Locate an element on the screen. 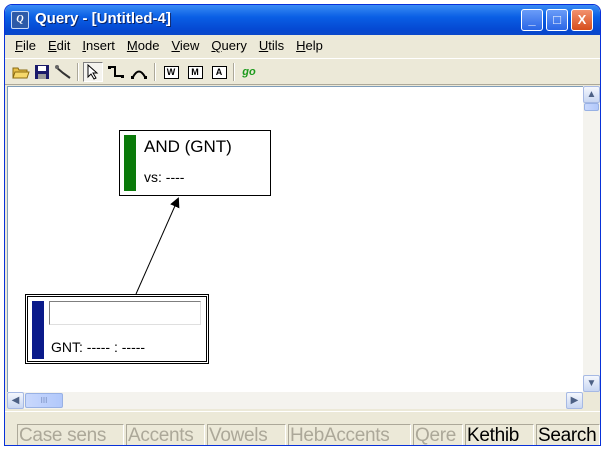 This screenshot has height=450, width=605. maximize-button: □ is located at coordinates (557, 20).